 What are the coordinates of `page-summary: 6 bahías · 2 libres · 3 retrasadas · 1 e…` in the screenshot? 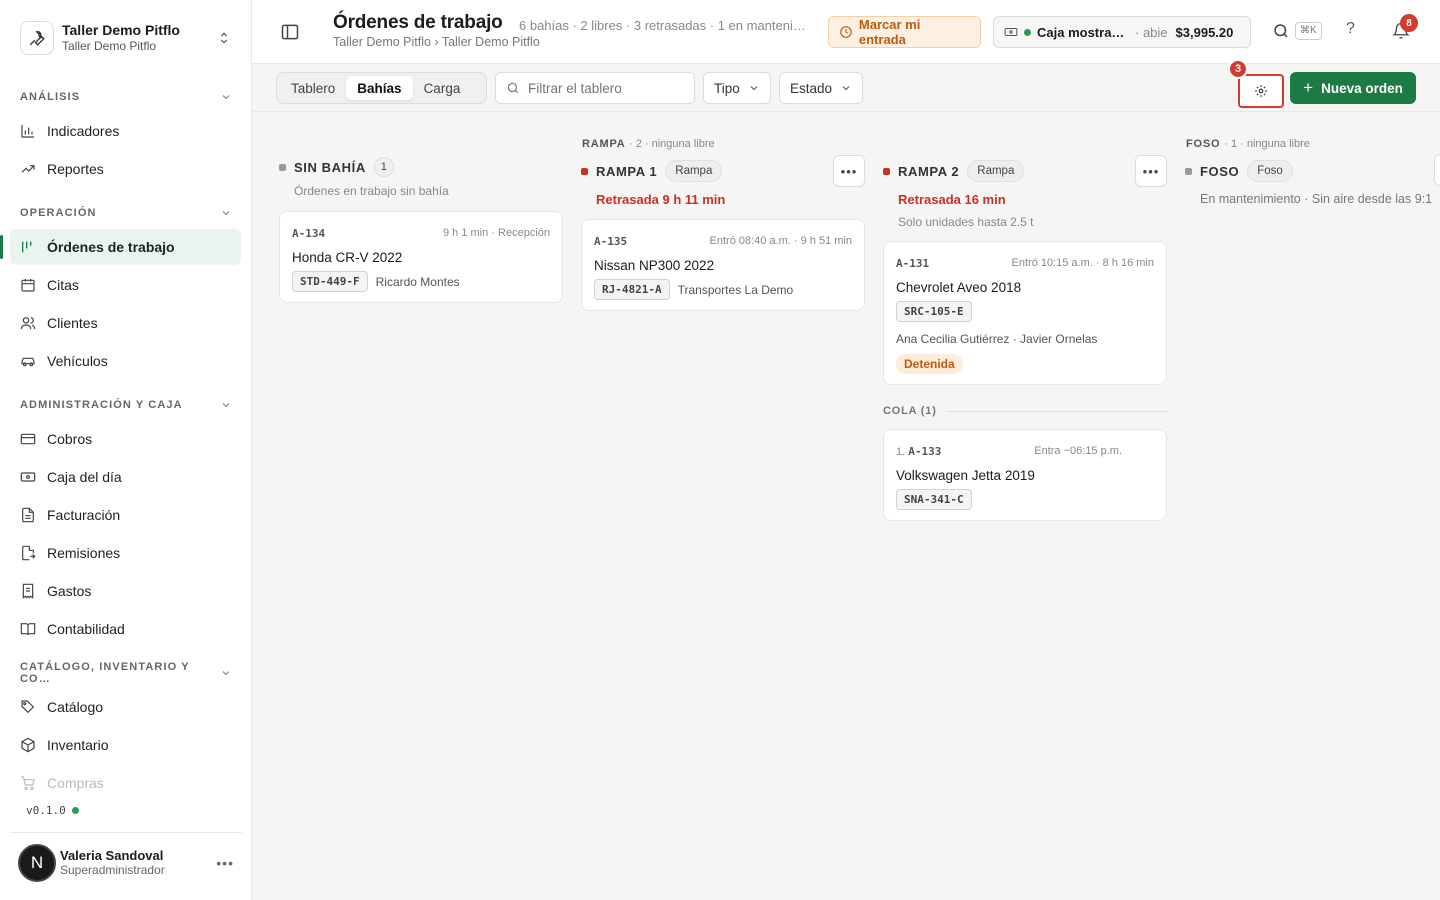 It's located at (667, 25).